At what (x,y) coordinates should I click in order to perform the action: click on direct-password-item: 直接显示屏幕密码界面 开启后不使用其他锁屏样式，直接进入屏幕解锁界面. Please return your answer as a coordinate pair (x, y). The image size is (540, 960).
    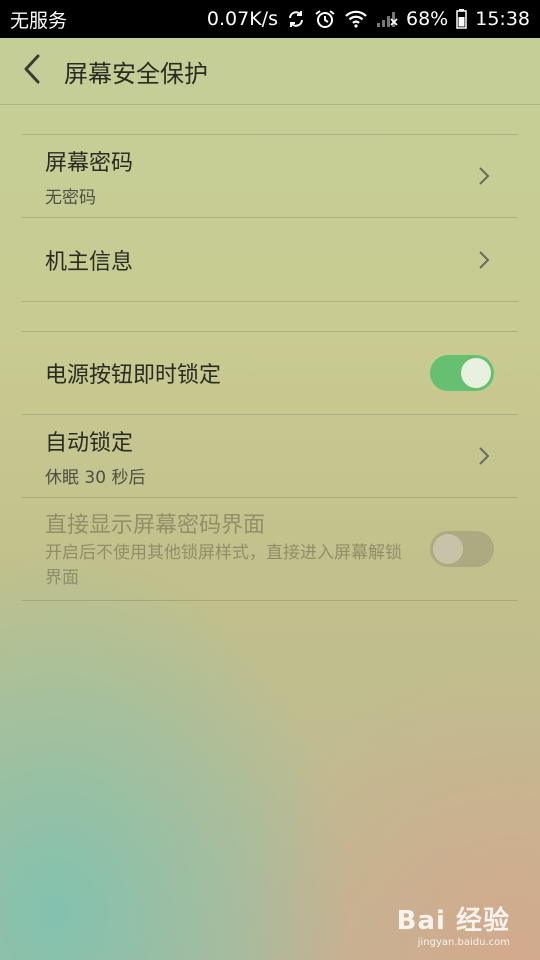
    Looking at the image, I should click on (270, 549).